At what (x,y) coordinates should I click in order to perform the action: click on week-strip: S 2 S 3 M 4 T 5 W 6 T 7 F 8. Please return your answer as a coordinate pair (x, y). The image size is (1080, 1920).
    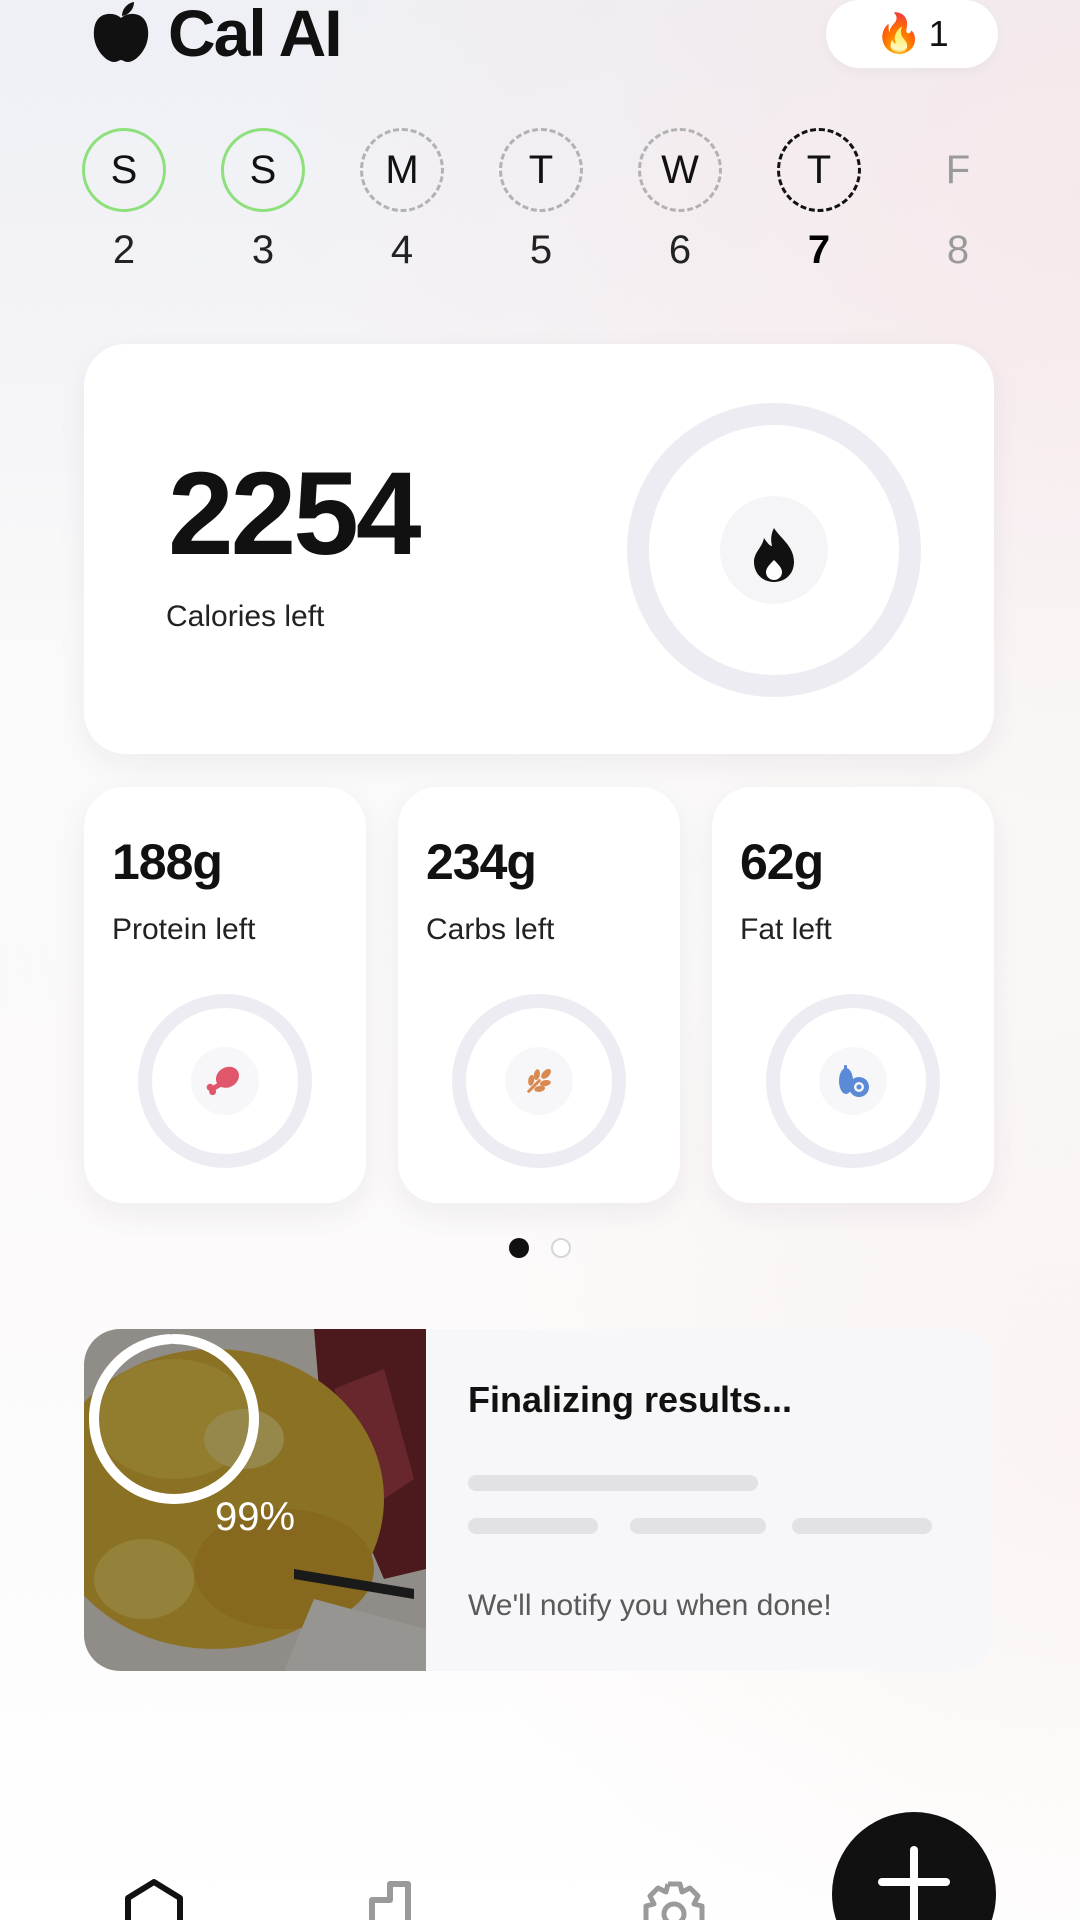
    Looking at the image, I should click on (540, 203).